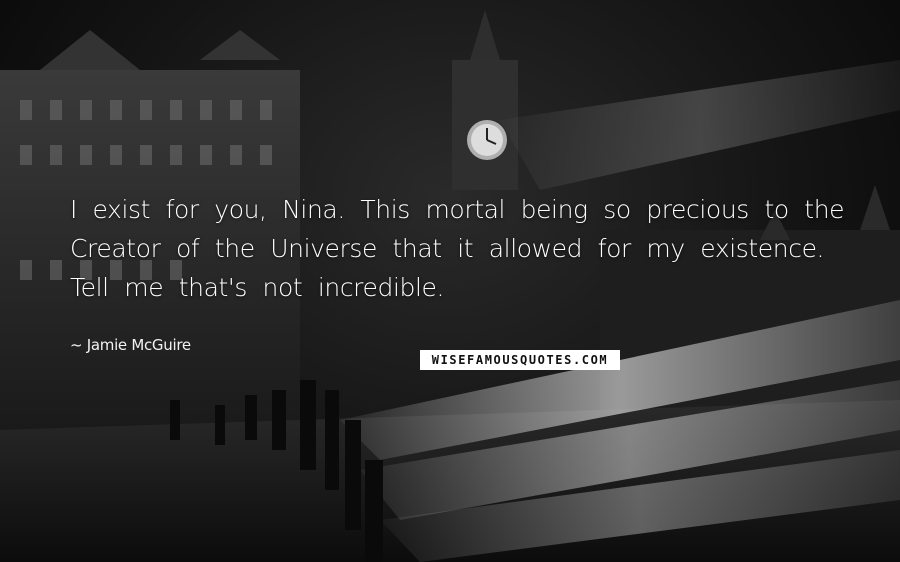  Describe the element at coordinates (485, 100) in the screenshot. I see `clock-tower` at that location.